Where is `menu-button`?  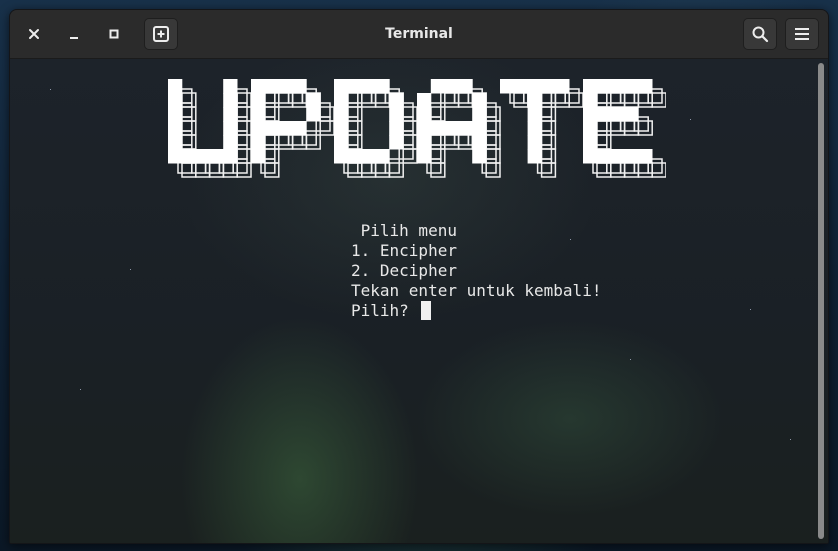 menu-button is located at coordinates (802, 34).